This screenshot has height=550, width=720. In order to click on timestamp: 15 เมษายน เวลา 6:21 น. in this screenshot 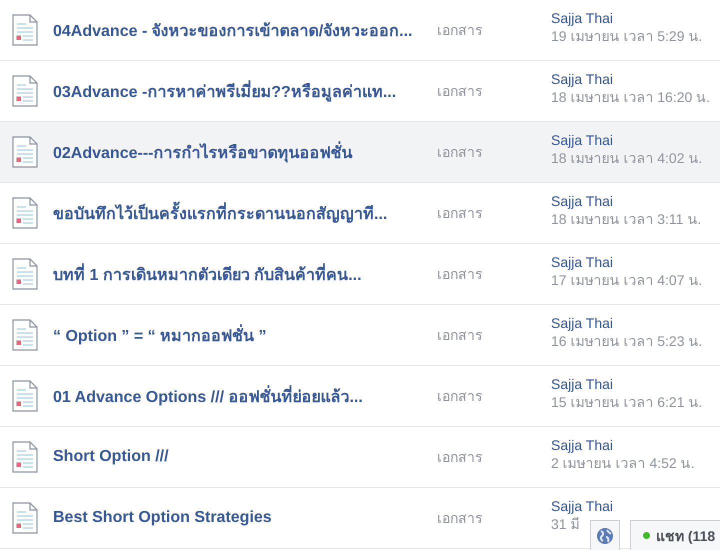, I will do `click(626, 402)`.